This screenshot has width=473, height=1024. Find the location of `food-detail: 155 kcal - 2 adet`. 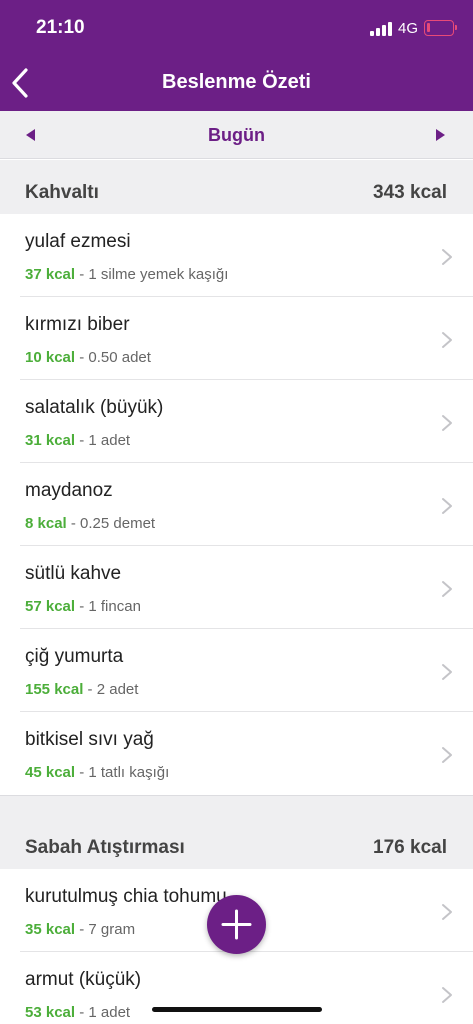

food-detail: 155 kcal - 2 adet is located at coordinates (81, 689).